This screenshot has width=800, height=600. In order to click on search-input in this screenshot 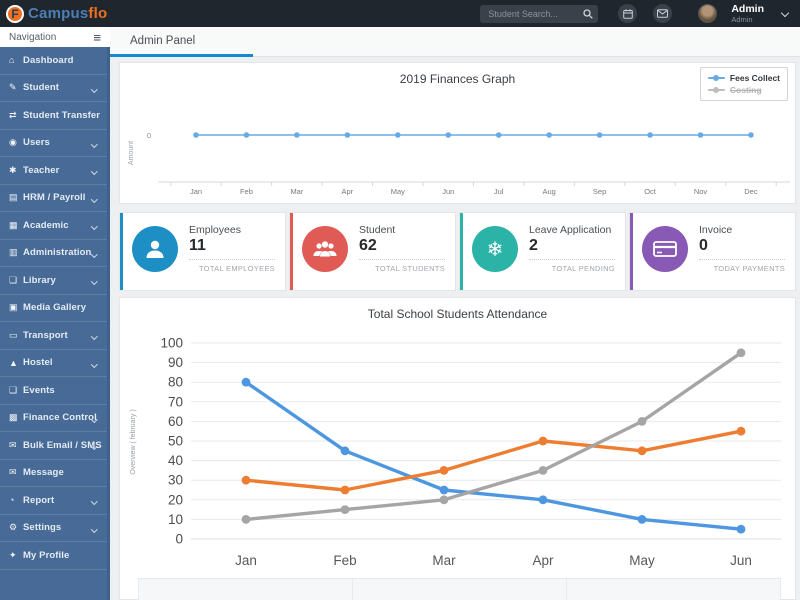, I will do `click(539, 13)`.